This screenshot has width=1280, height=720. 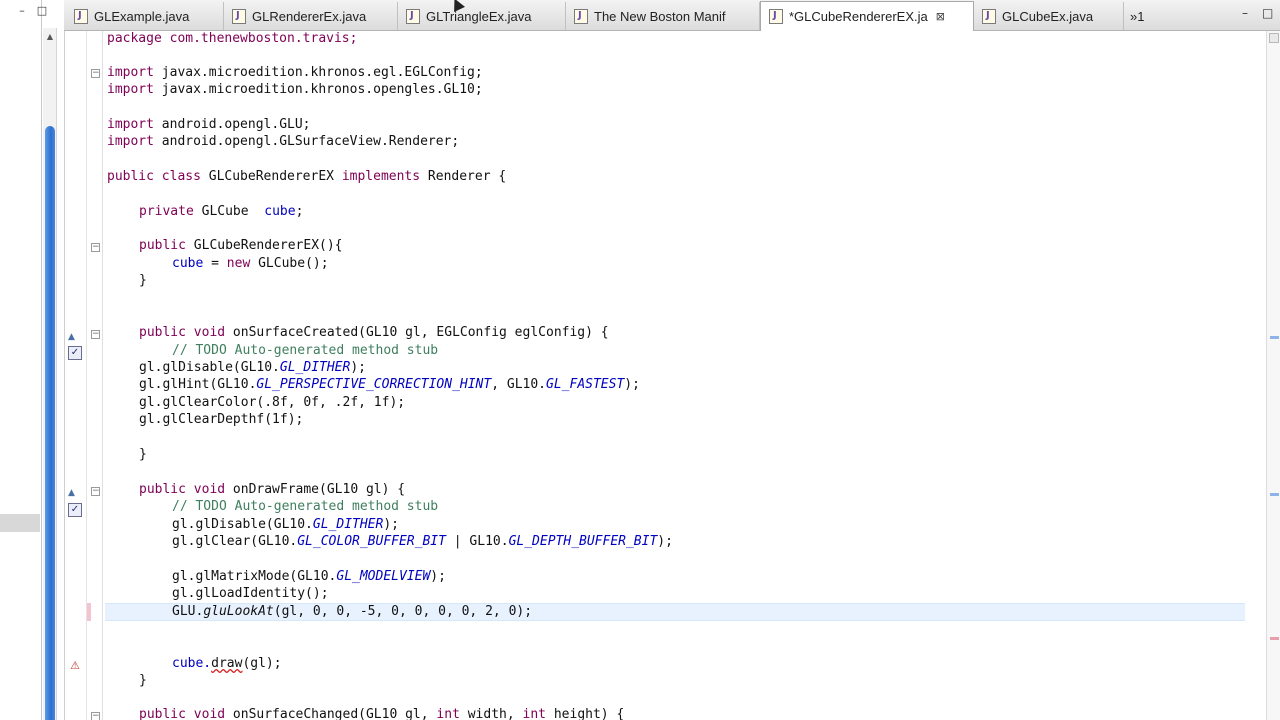 I want to click on tab-glrendererex: GLRendererEx.java, so click(x=311, y=16).